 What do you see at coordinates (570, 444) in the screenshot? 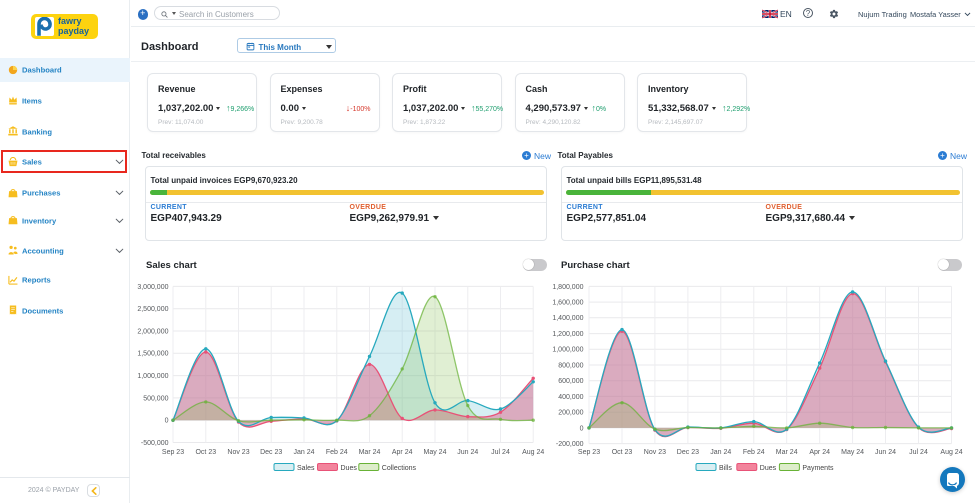
I see `svg-text: -200,000` at bounding box center [570, 444].